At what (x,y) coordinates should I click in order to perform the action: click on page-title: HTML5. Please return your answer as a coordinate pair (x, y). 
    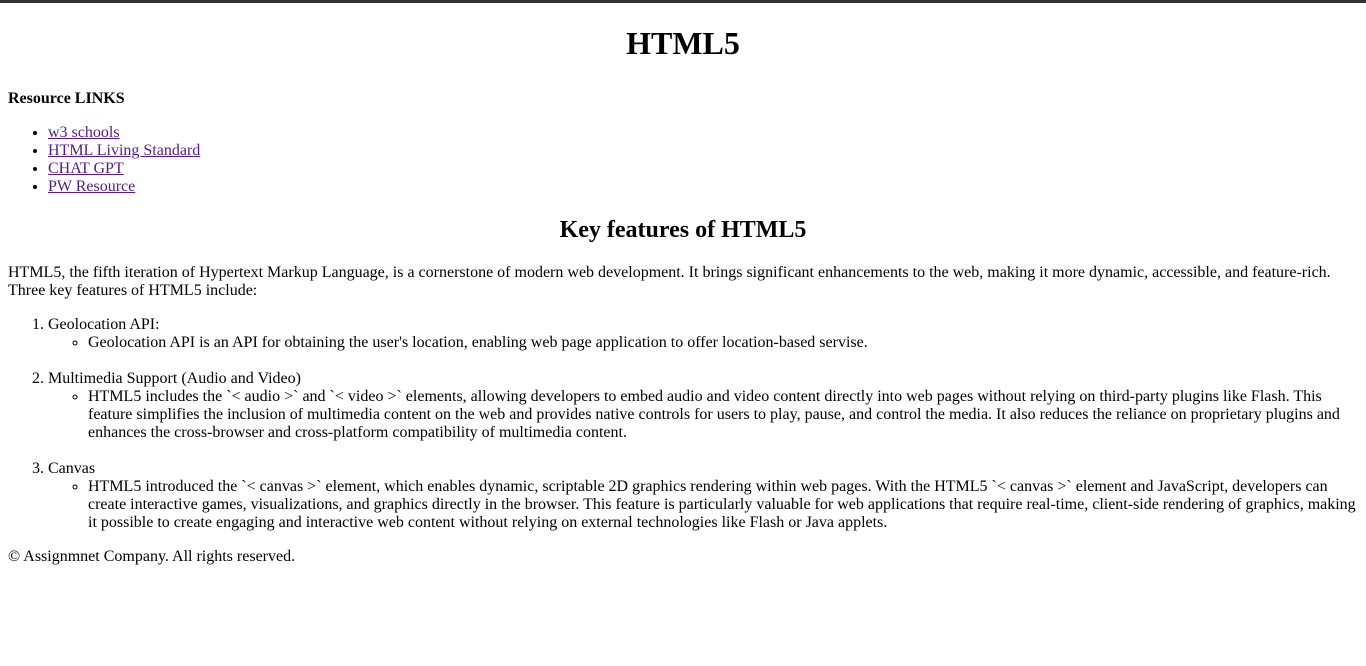
    Looking at the image, I should click on (683, 43).